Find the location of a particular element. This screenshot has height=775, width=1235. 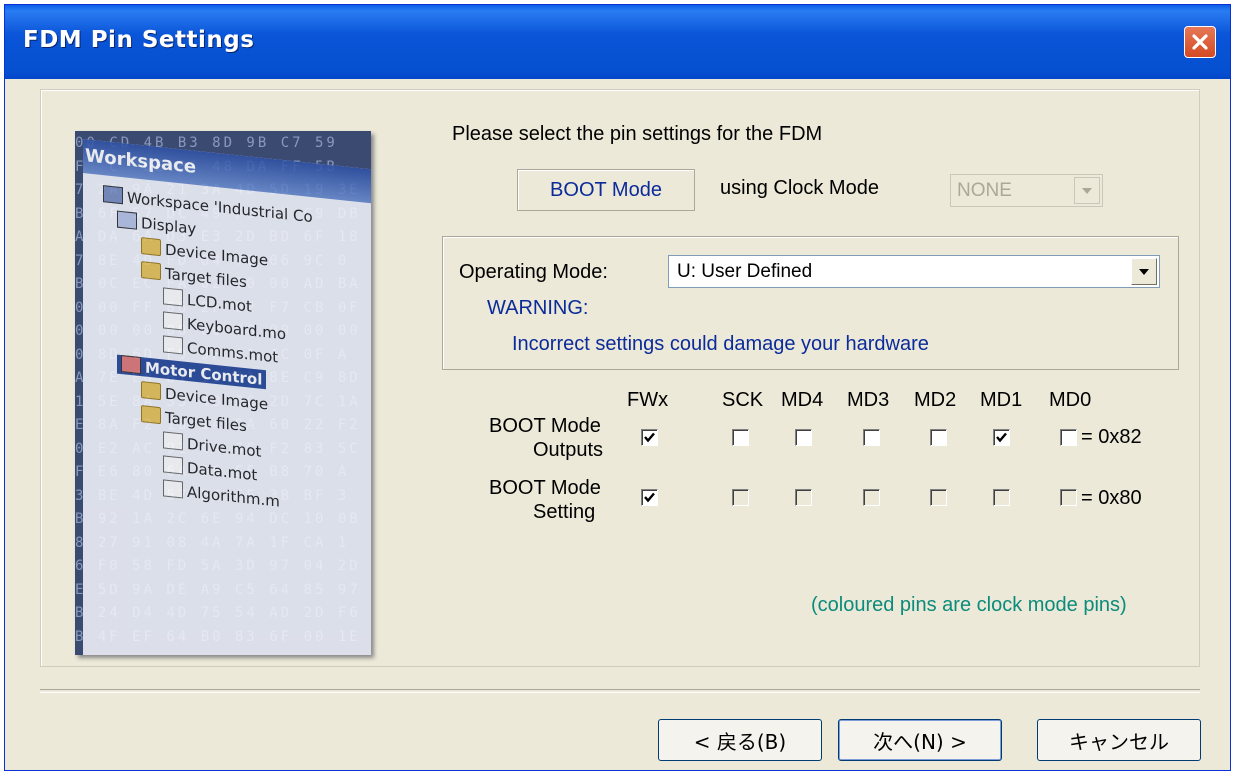

close-button is located at coordinates (1200, 42).